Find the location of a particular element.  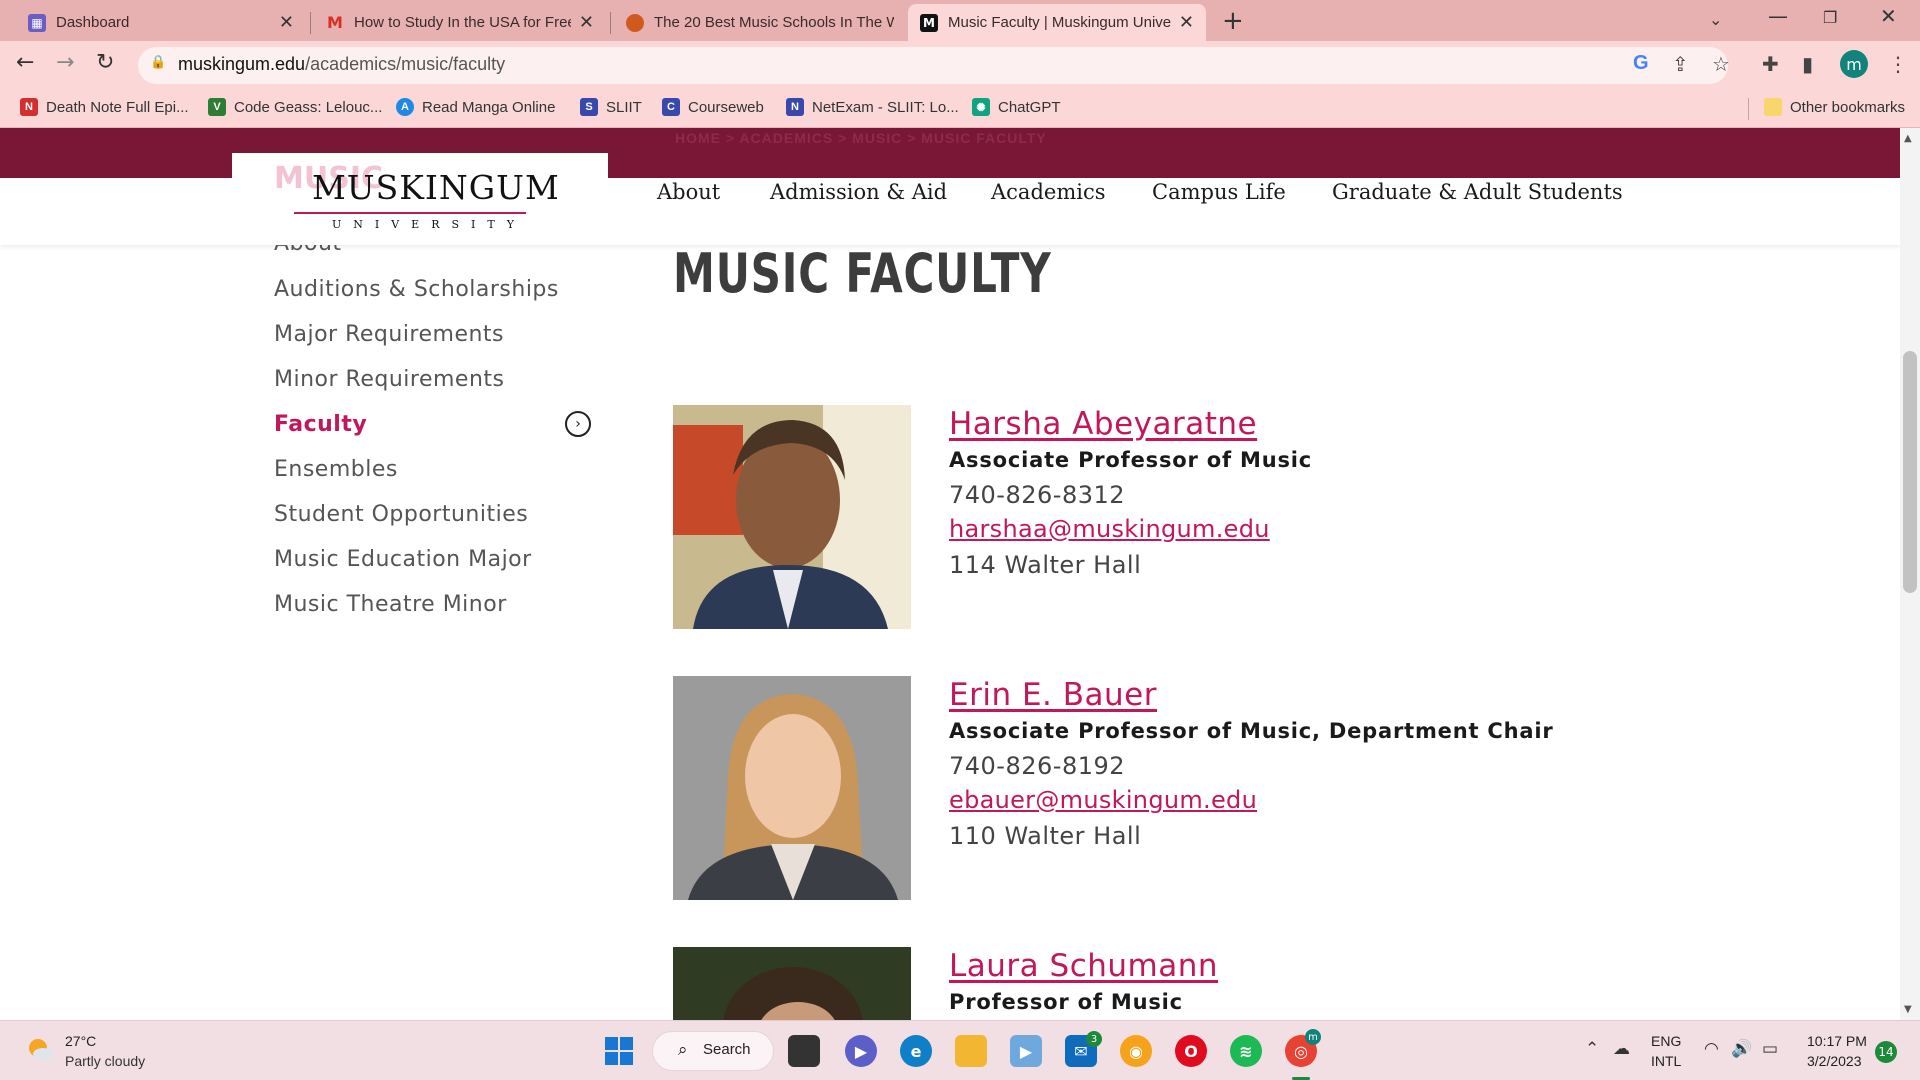

scroll-down-icon: ▼ is located at coordinates (1908, 1009).